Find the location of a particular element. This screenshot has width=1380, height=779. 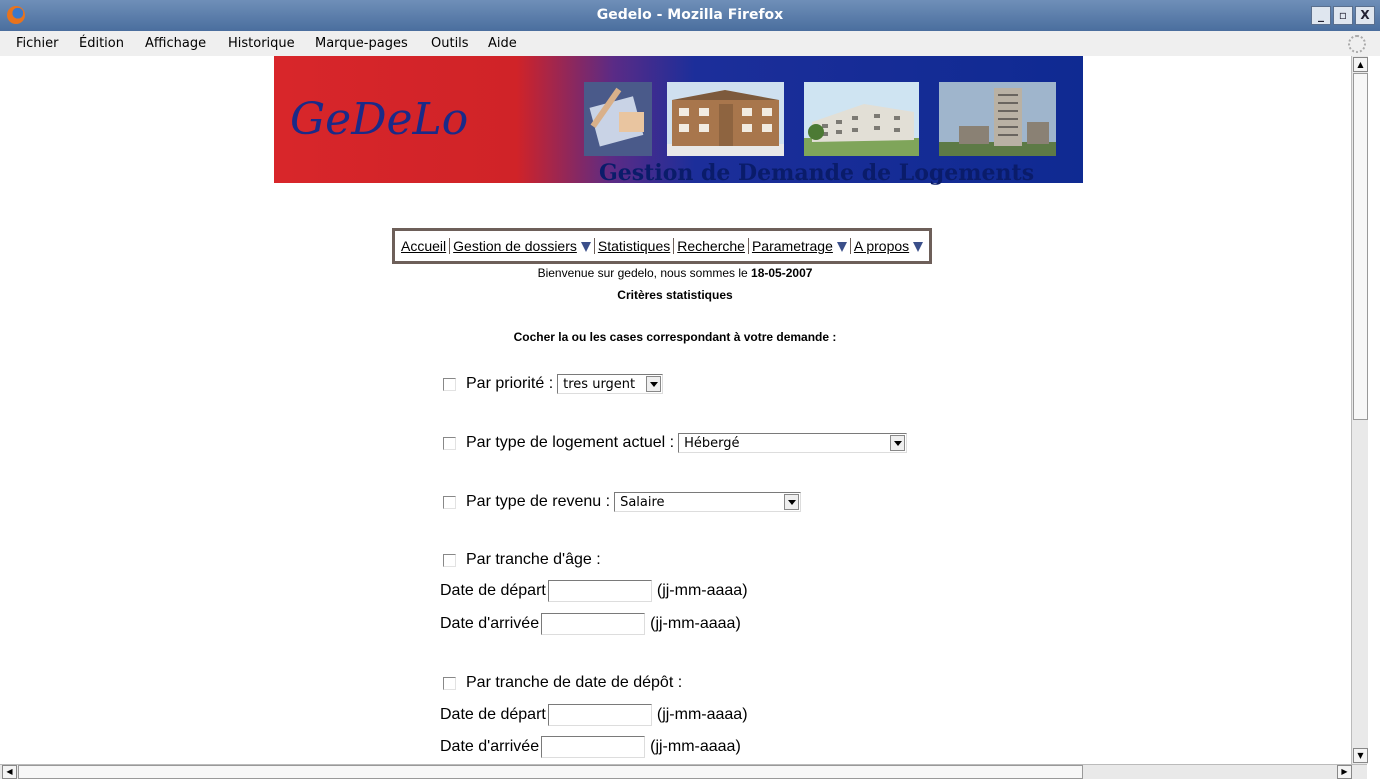

priority-select: tres urgent is located at coordinates (610, 384).